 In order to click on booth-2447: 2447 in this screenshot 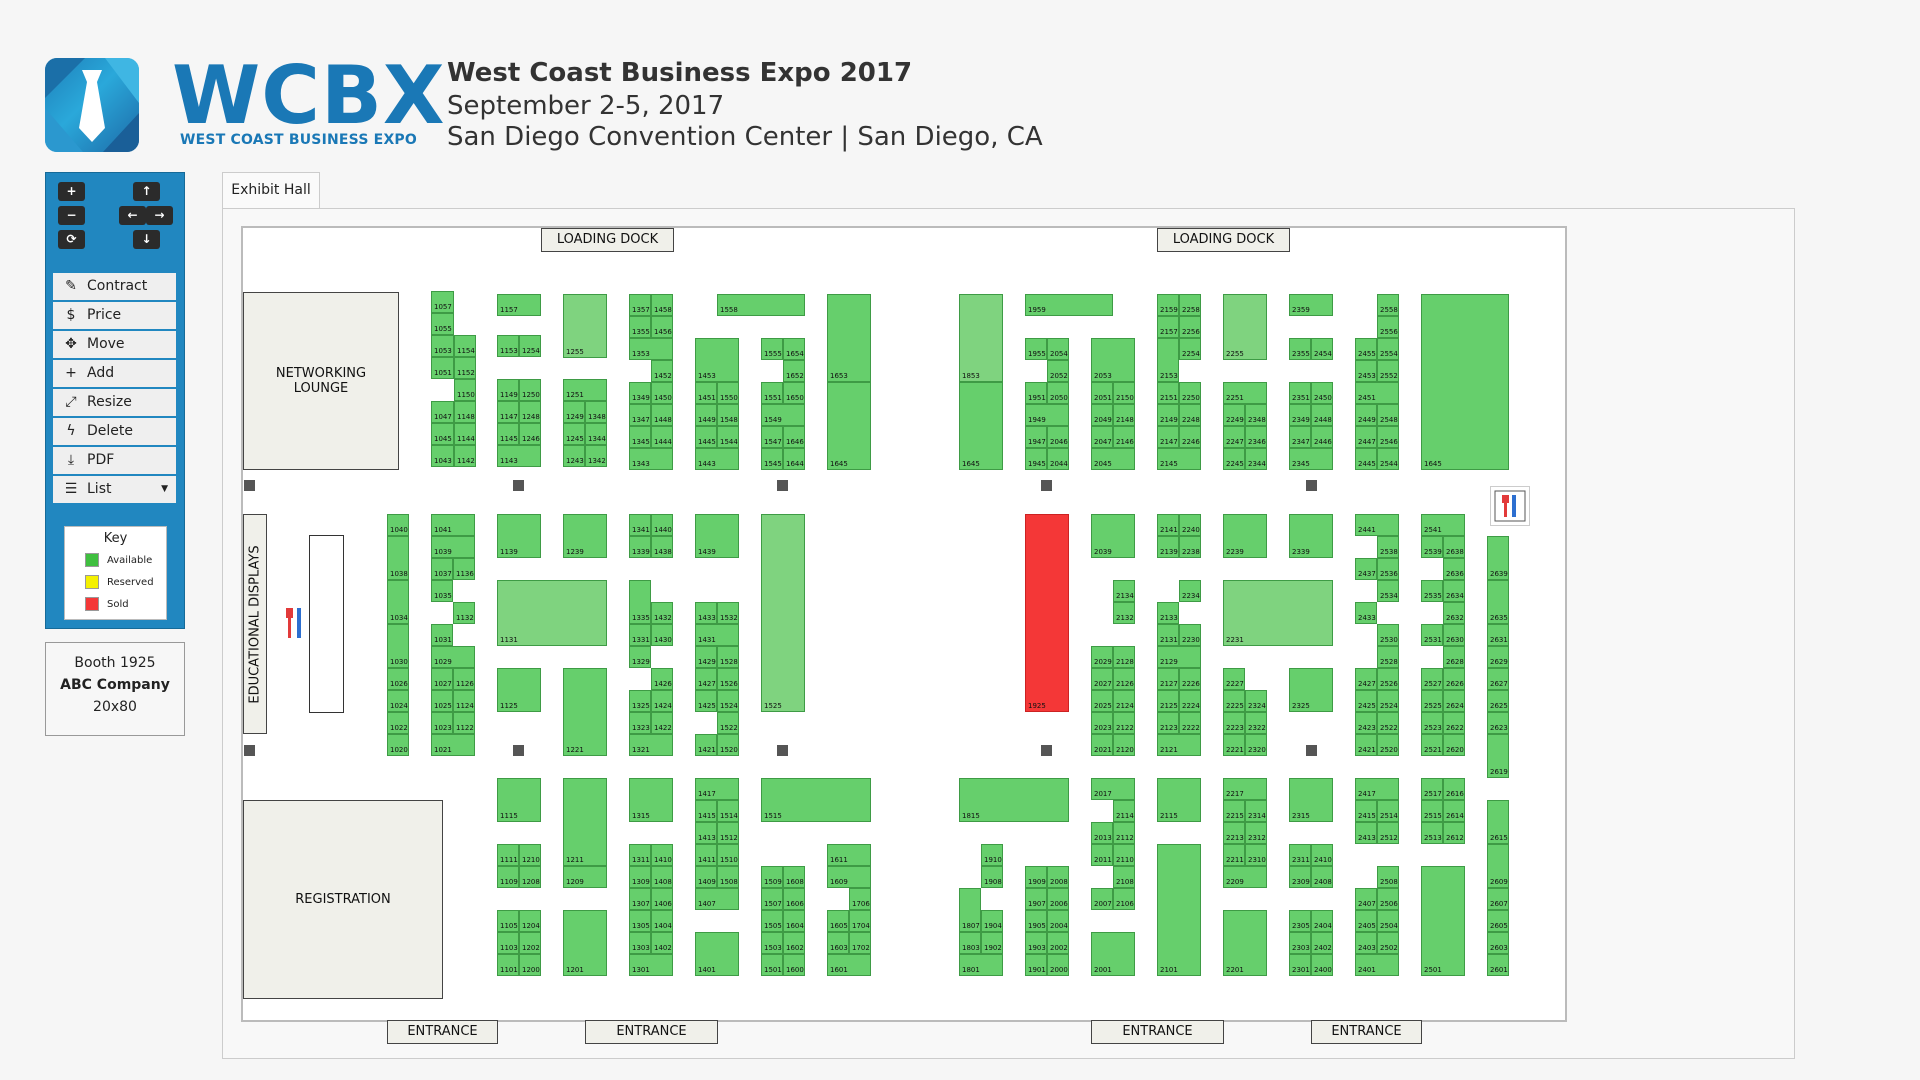, I will do `click(1366, 437)`.